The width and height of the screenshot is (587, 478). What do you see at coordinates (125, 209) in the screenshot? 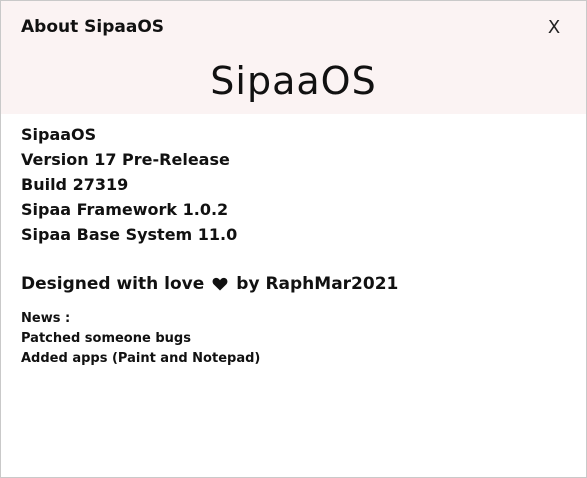
I see `info-line: Sipaa Framework 1.0.2` at bounding box center [125, 209].